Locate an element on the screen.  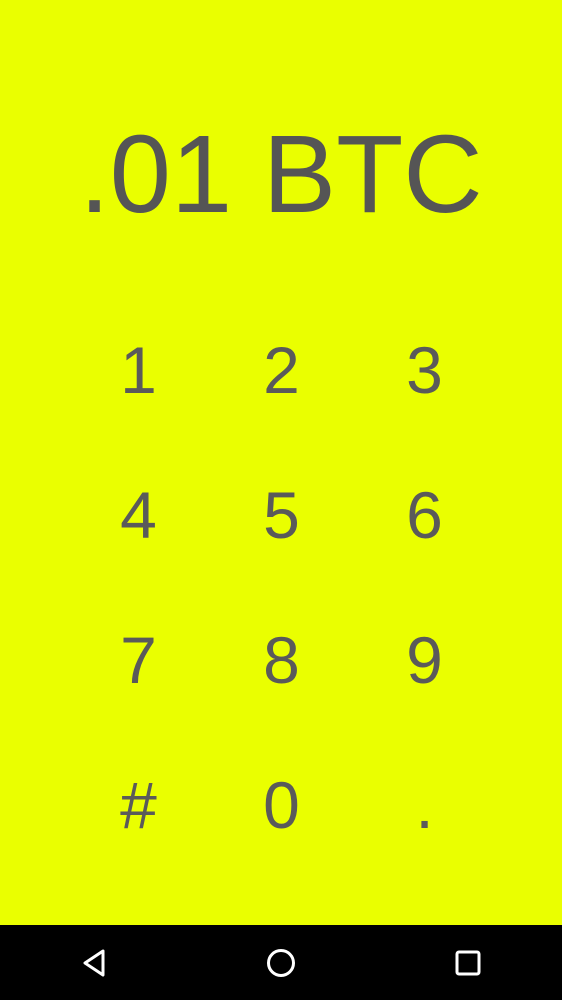
key-9: 9 is located at coordinates (424, 659).